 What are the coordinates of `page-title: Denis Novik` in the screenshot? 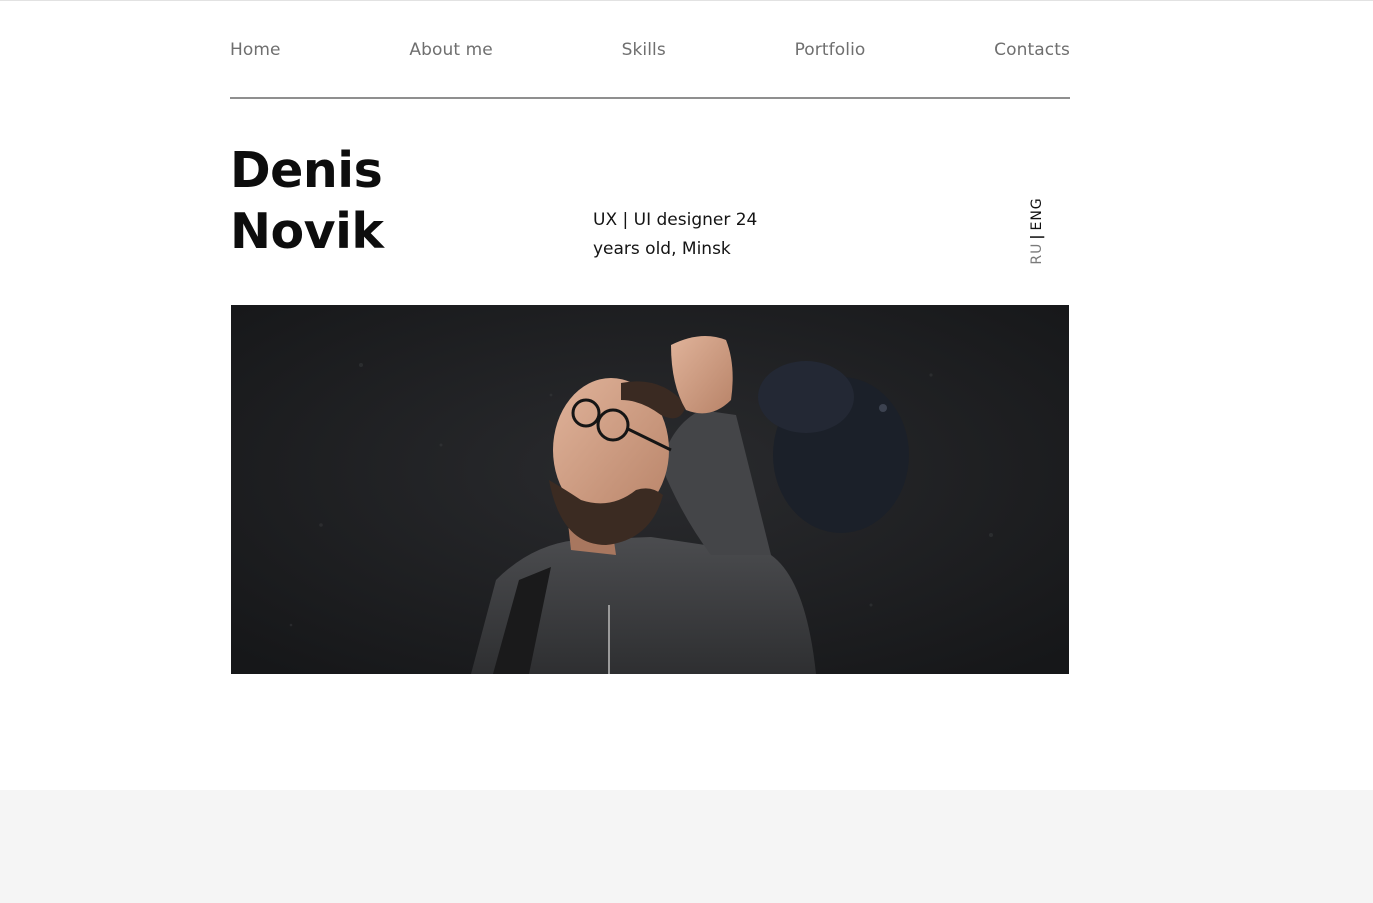 It's located at (307, 201).